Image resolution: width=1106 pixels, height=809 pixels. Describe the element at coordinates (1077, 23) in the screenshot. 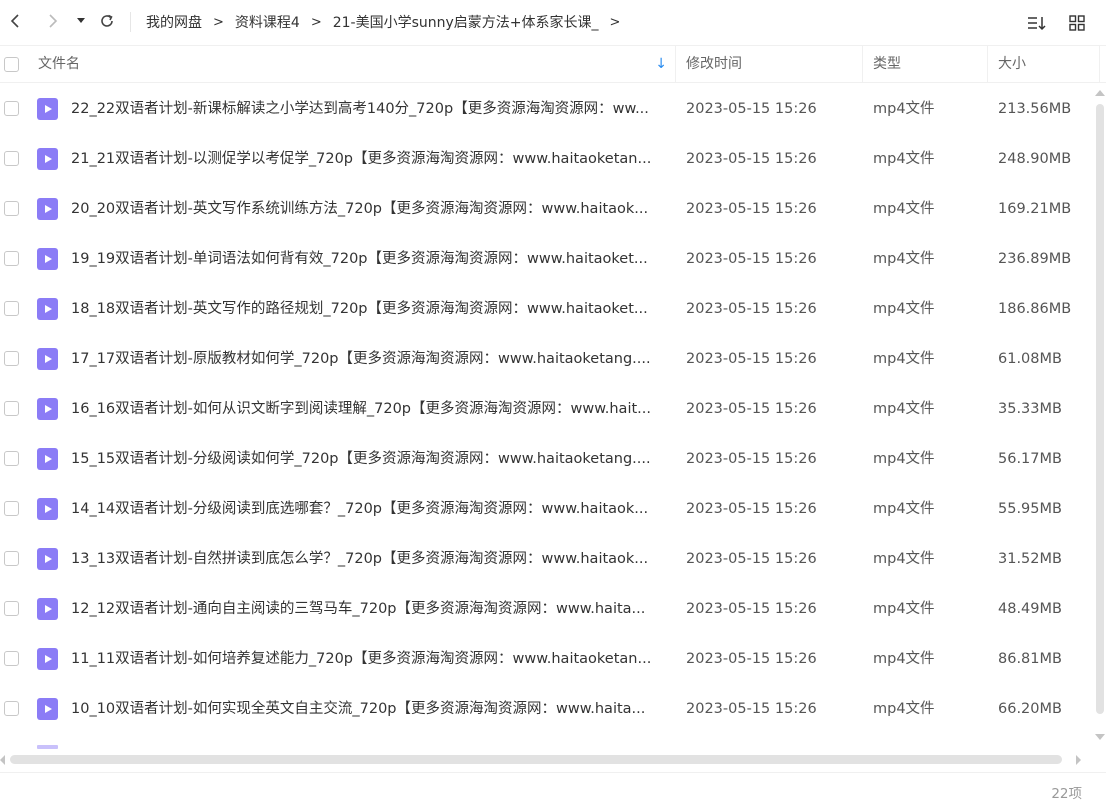

I see `grid-view-icon` at that location.